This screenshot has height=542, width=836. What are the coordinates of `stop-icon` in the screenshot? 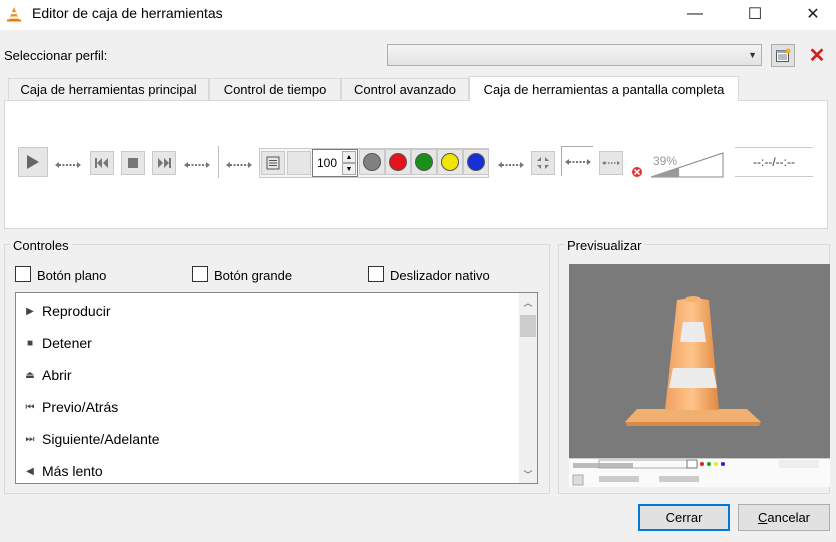 It's located at (133, 163).